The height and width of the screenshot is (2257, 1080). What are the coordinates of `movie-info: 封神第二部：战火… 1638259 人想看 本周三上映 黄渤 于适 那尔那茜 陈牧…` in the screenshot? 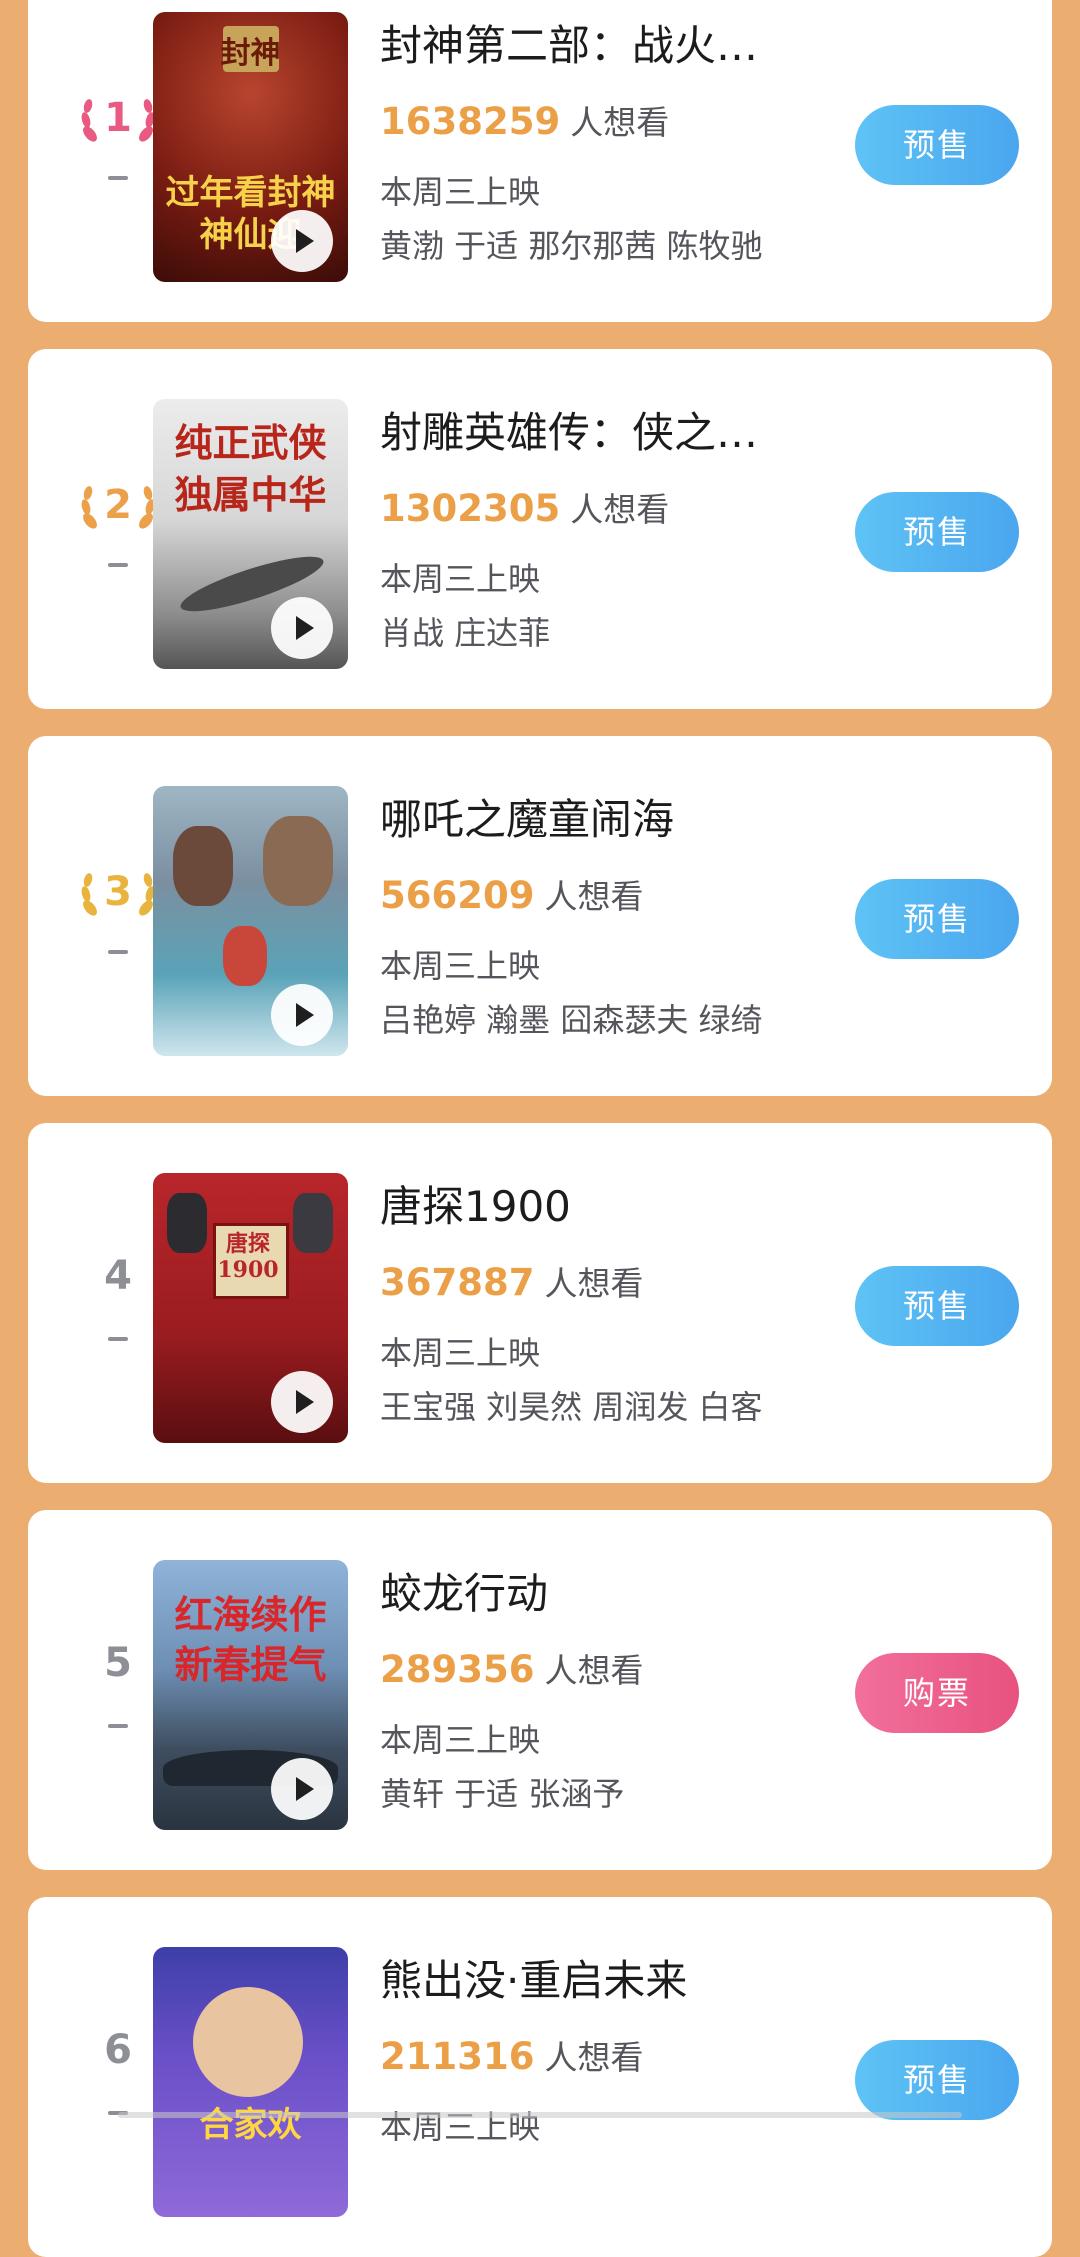 It's located at (620, 161).